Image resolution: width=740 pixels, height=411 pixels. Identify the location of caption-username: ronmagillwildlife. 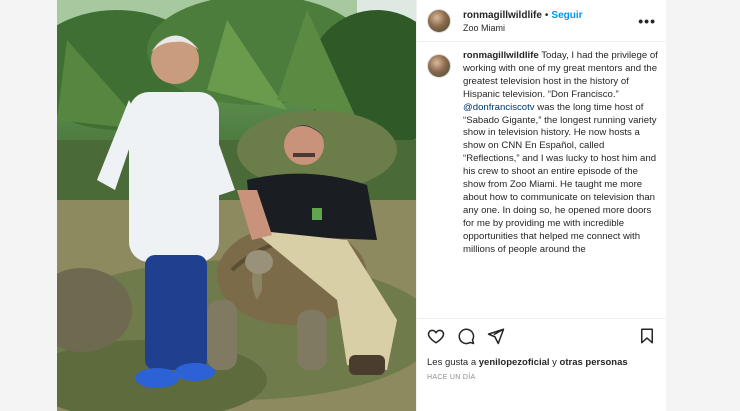
(501, 55).